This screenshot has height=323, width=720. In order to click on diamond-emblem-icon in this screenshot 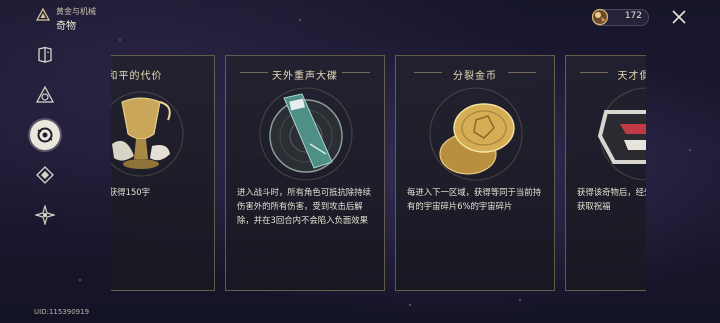, I will do `click(45, 175)`.